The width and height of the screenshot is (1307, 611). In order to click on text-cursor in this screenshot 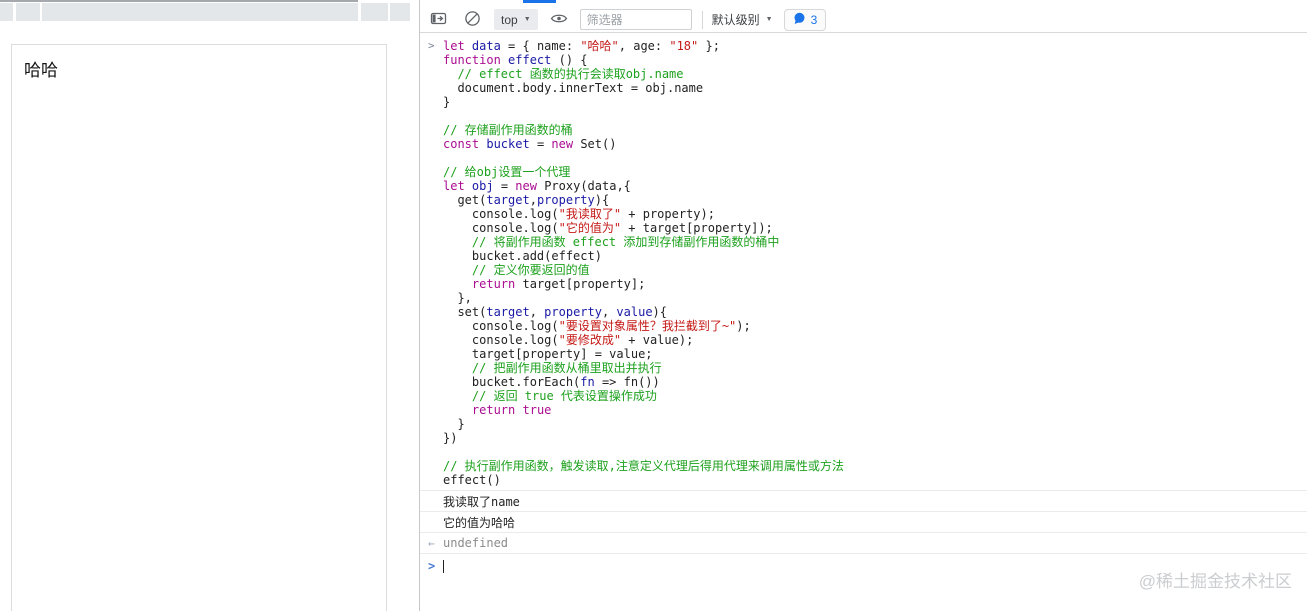, I will do `click(443, 566)`.